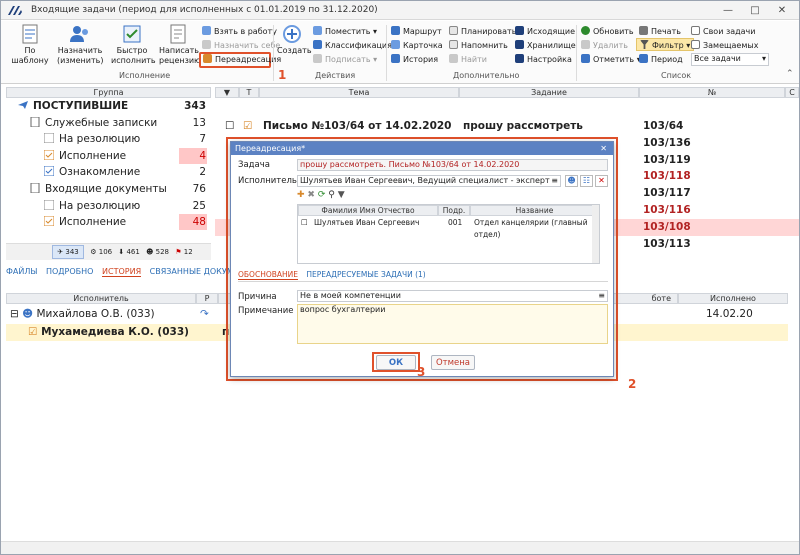 This screenshot has width=800, height=555. I want to click on close-icon: ✕, so click(782, 10).